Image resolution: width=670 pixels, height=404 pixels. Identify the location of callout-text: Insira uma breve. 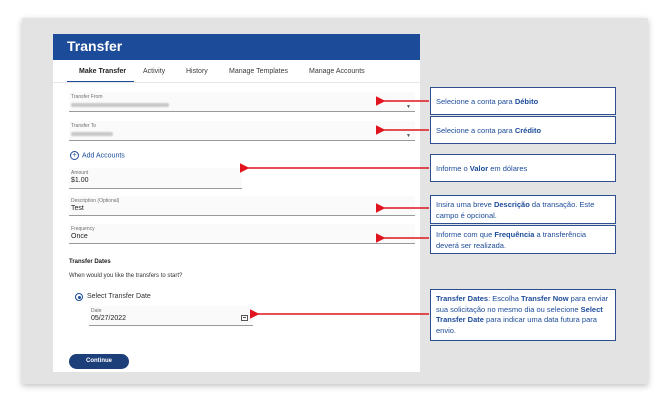
(465, 204).